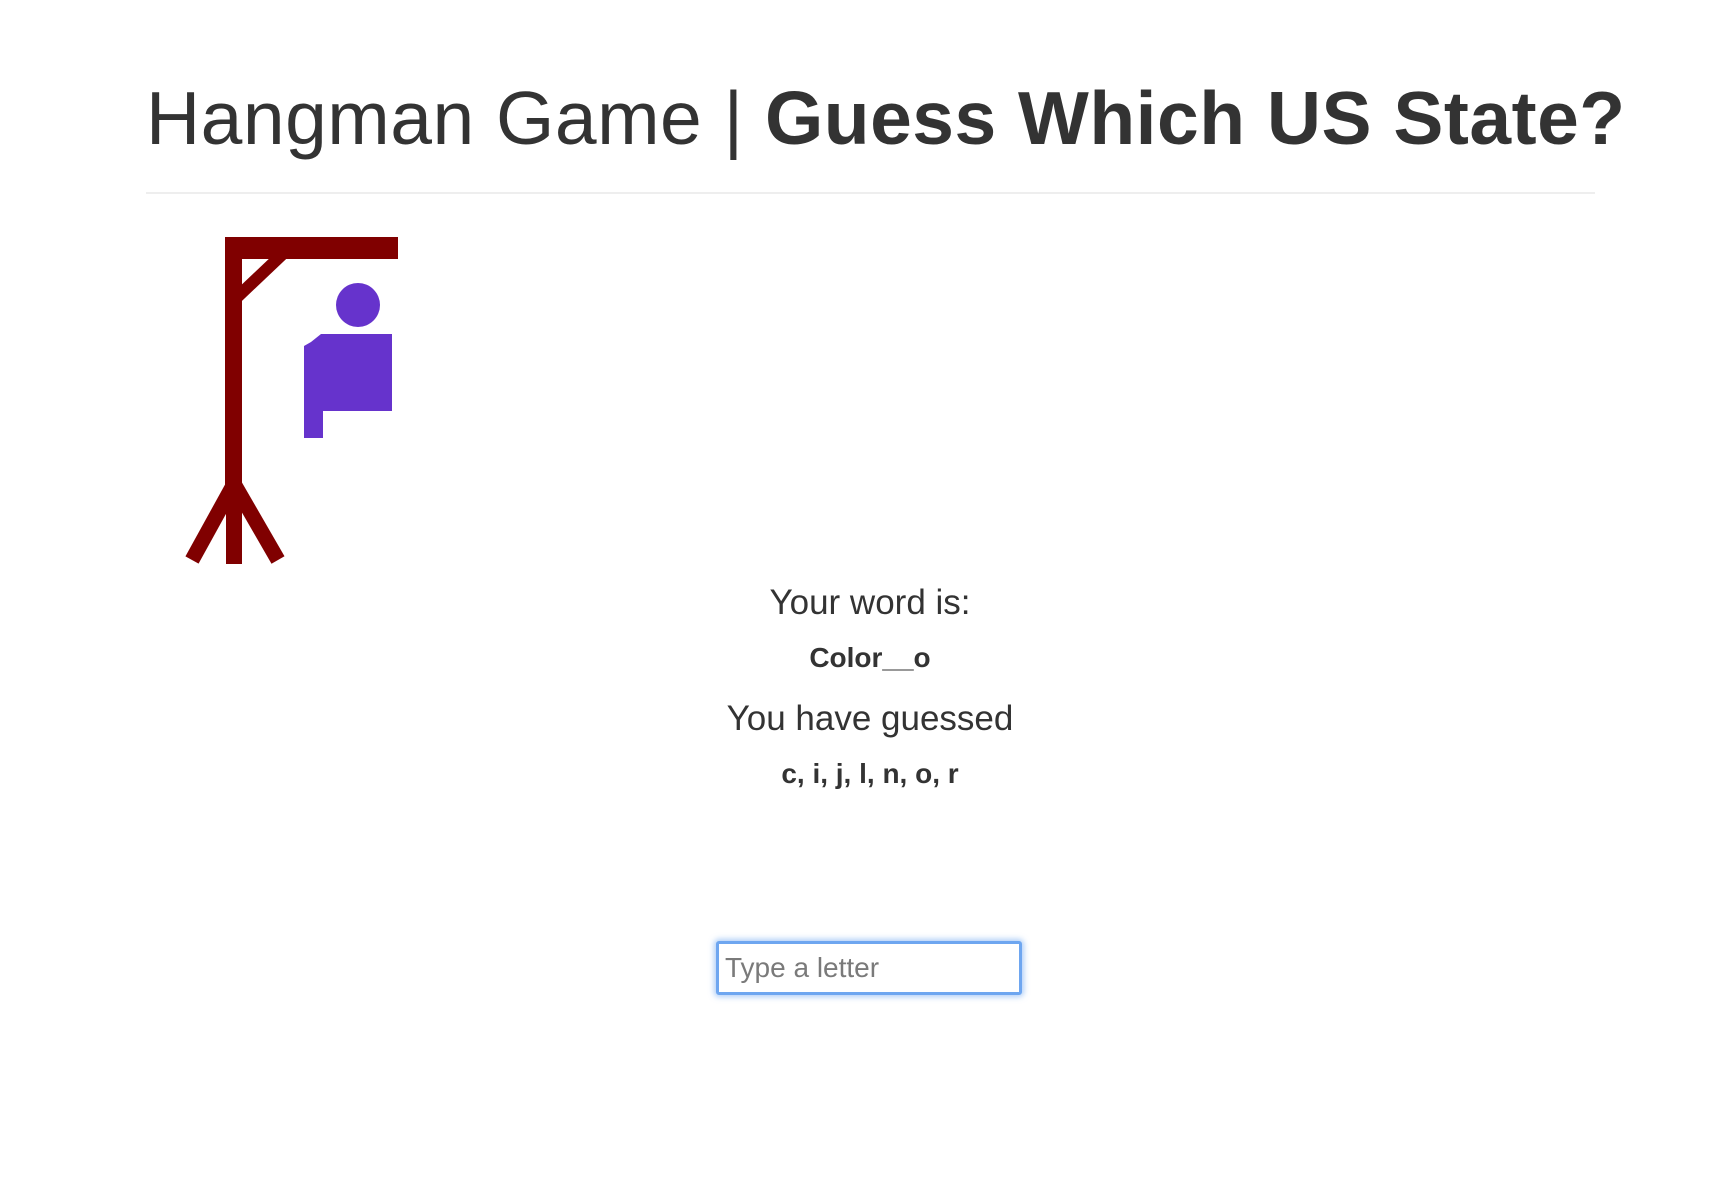 This screenshot has height=1184, width=1716. Describe the element at coordinates (870, 193) in the screenshot. I see `header-divider` at that location.